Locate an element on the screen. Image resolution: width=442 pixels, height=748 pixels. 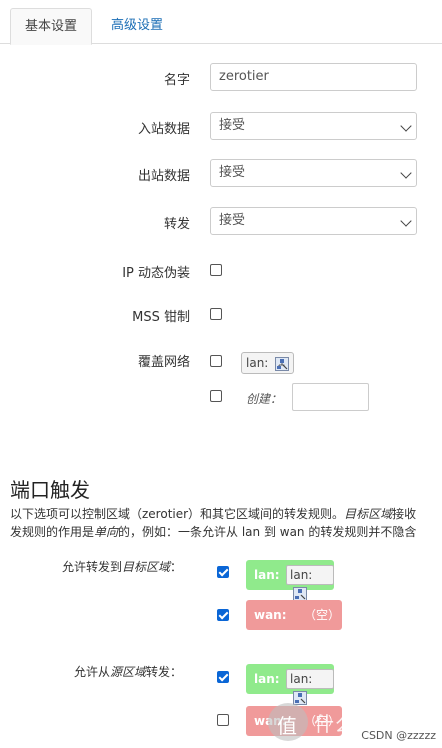
input-policy-label: 入站数据 is located at coordinates (163, 129).